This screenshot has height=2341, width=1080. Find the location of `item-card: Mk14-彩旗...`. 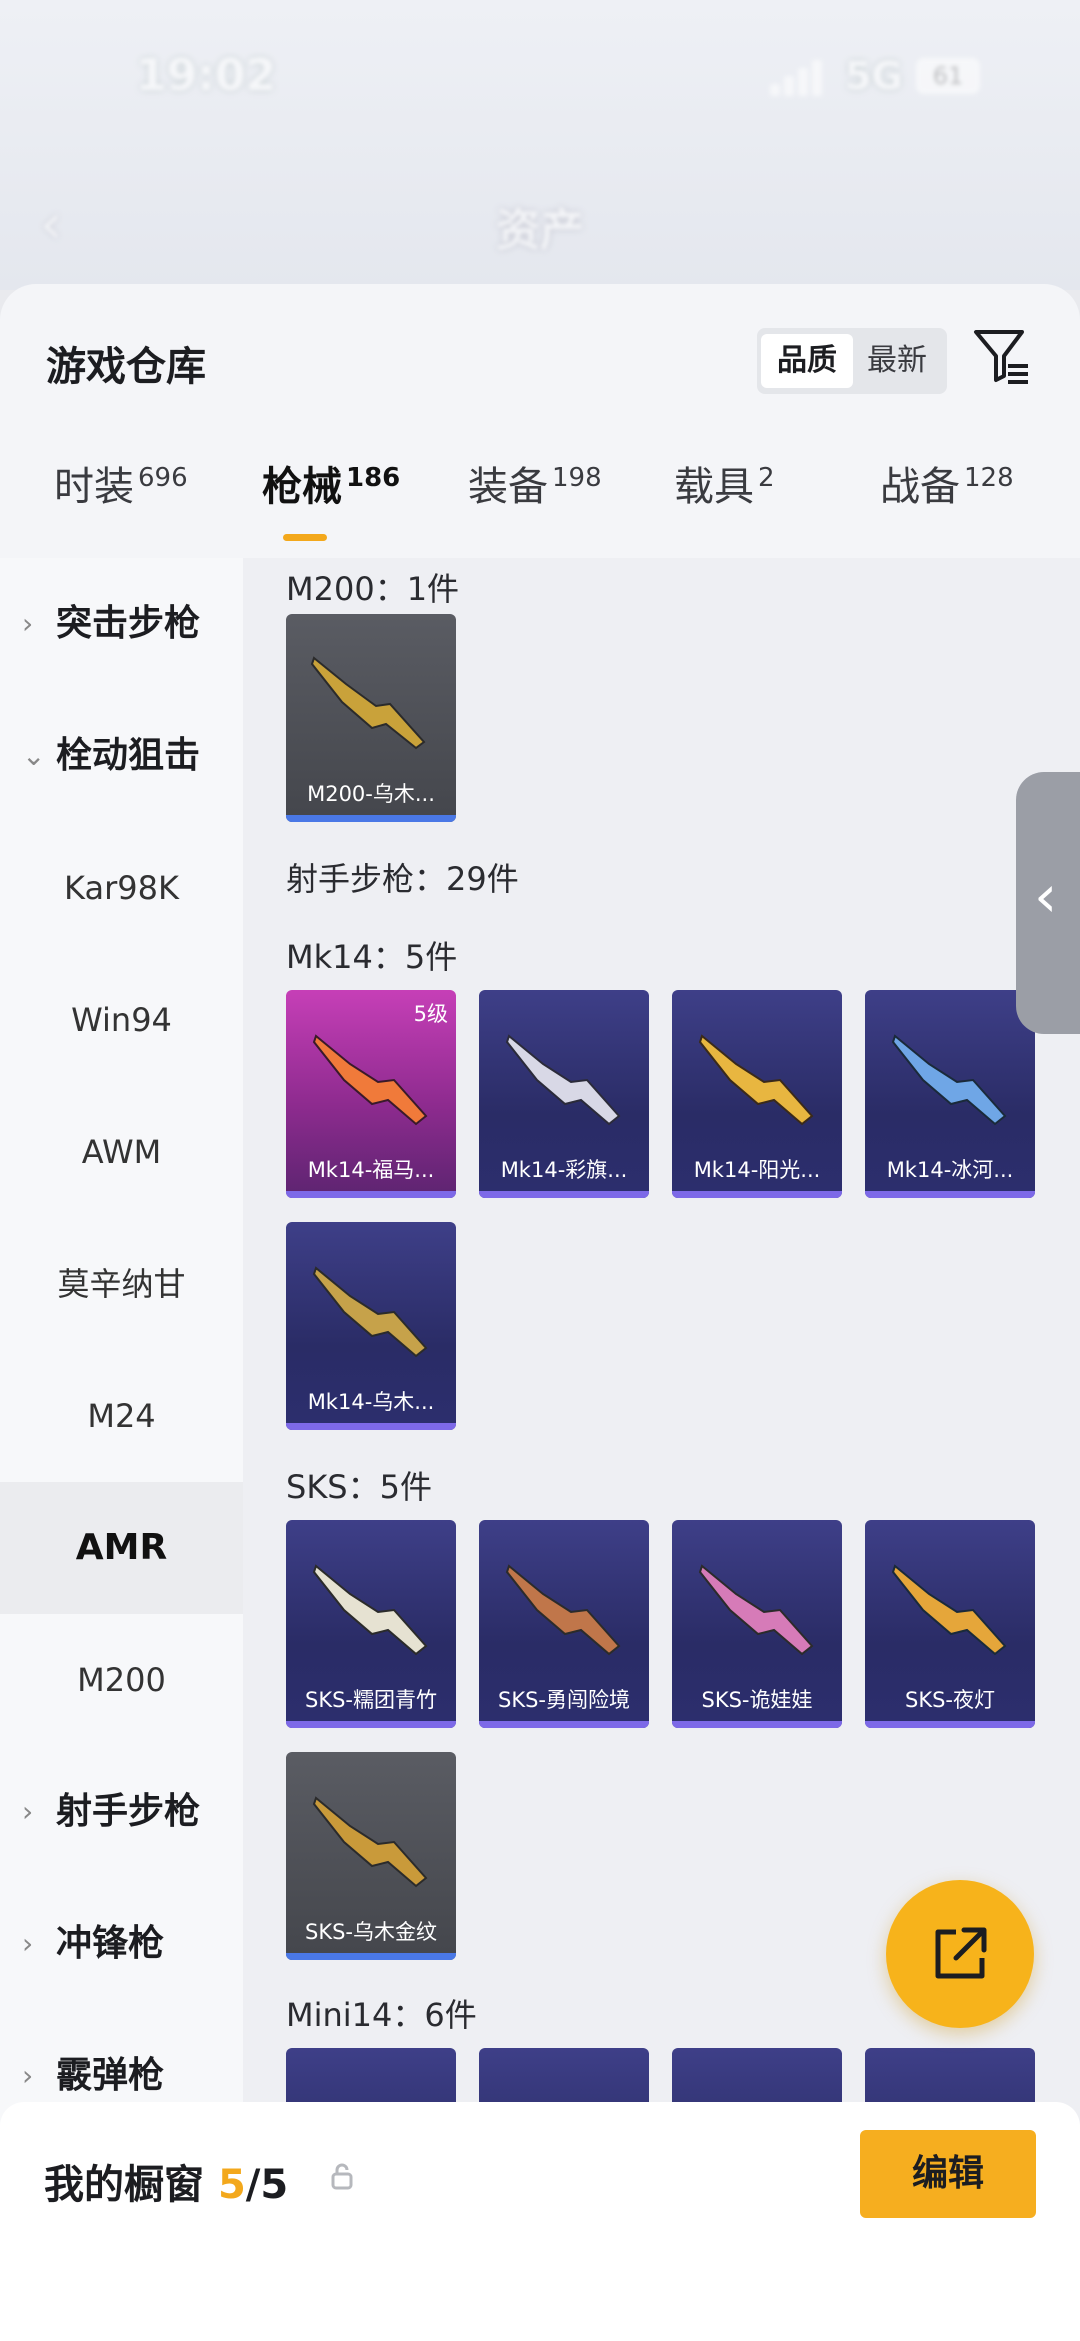

item-card: Mk14-彩旗... is located at coordinates (564, 1094).